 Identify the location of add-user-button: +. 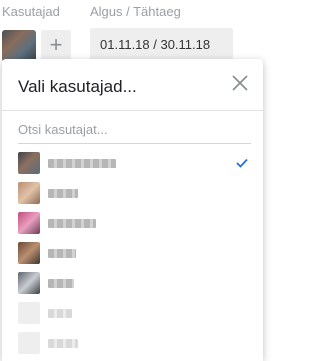
(56, 45).